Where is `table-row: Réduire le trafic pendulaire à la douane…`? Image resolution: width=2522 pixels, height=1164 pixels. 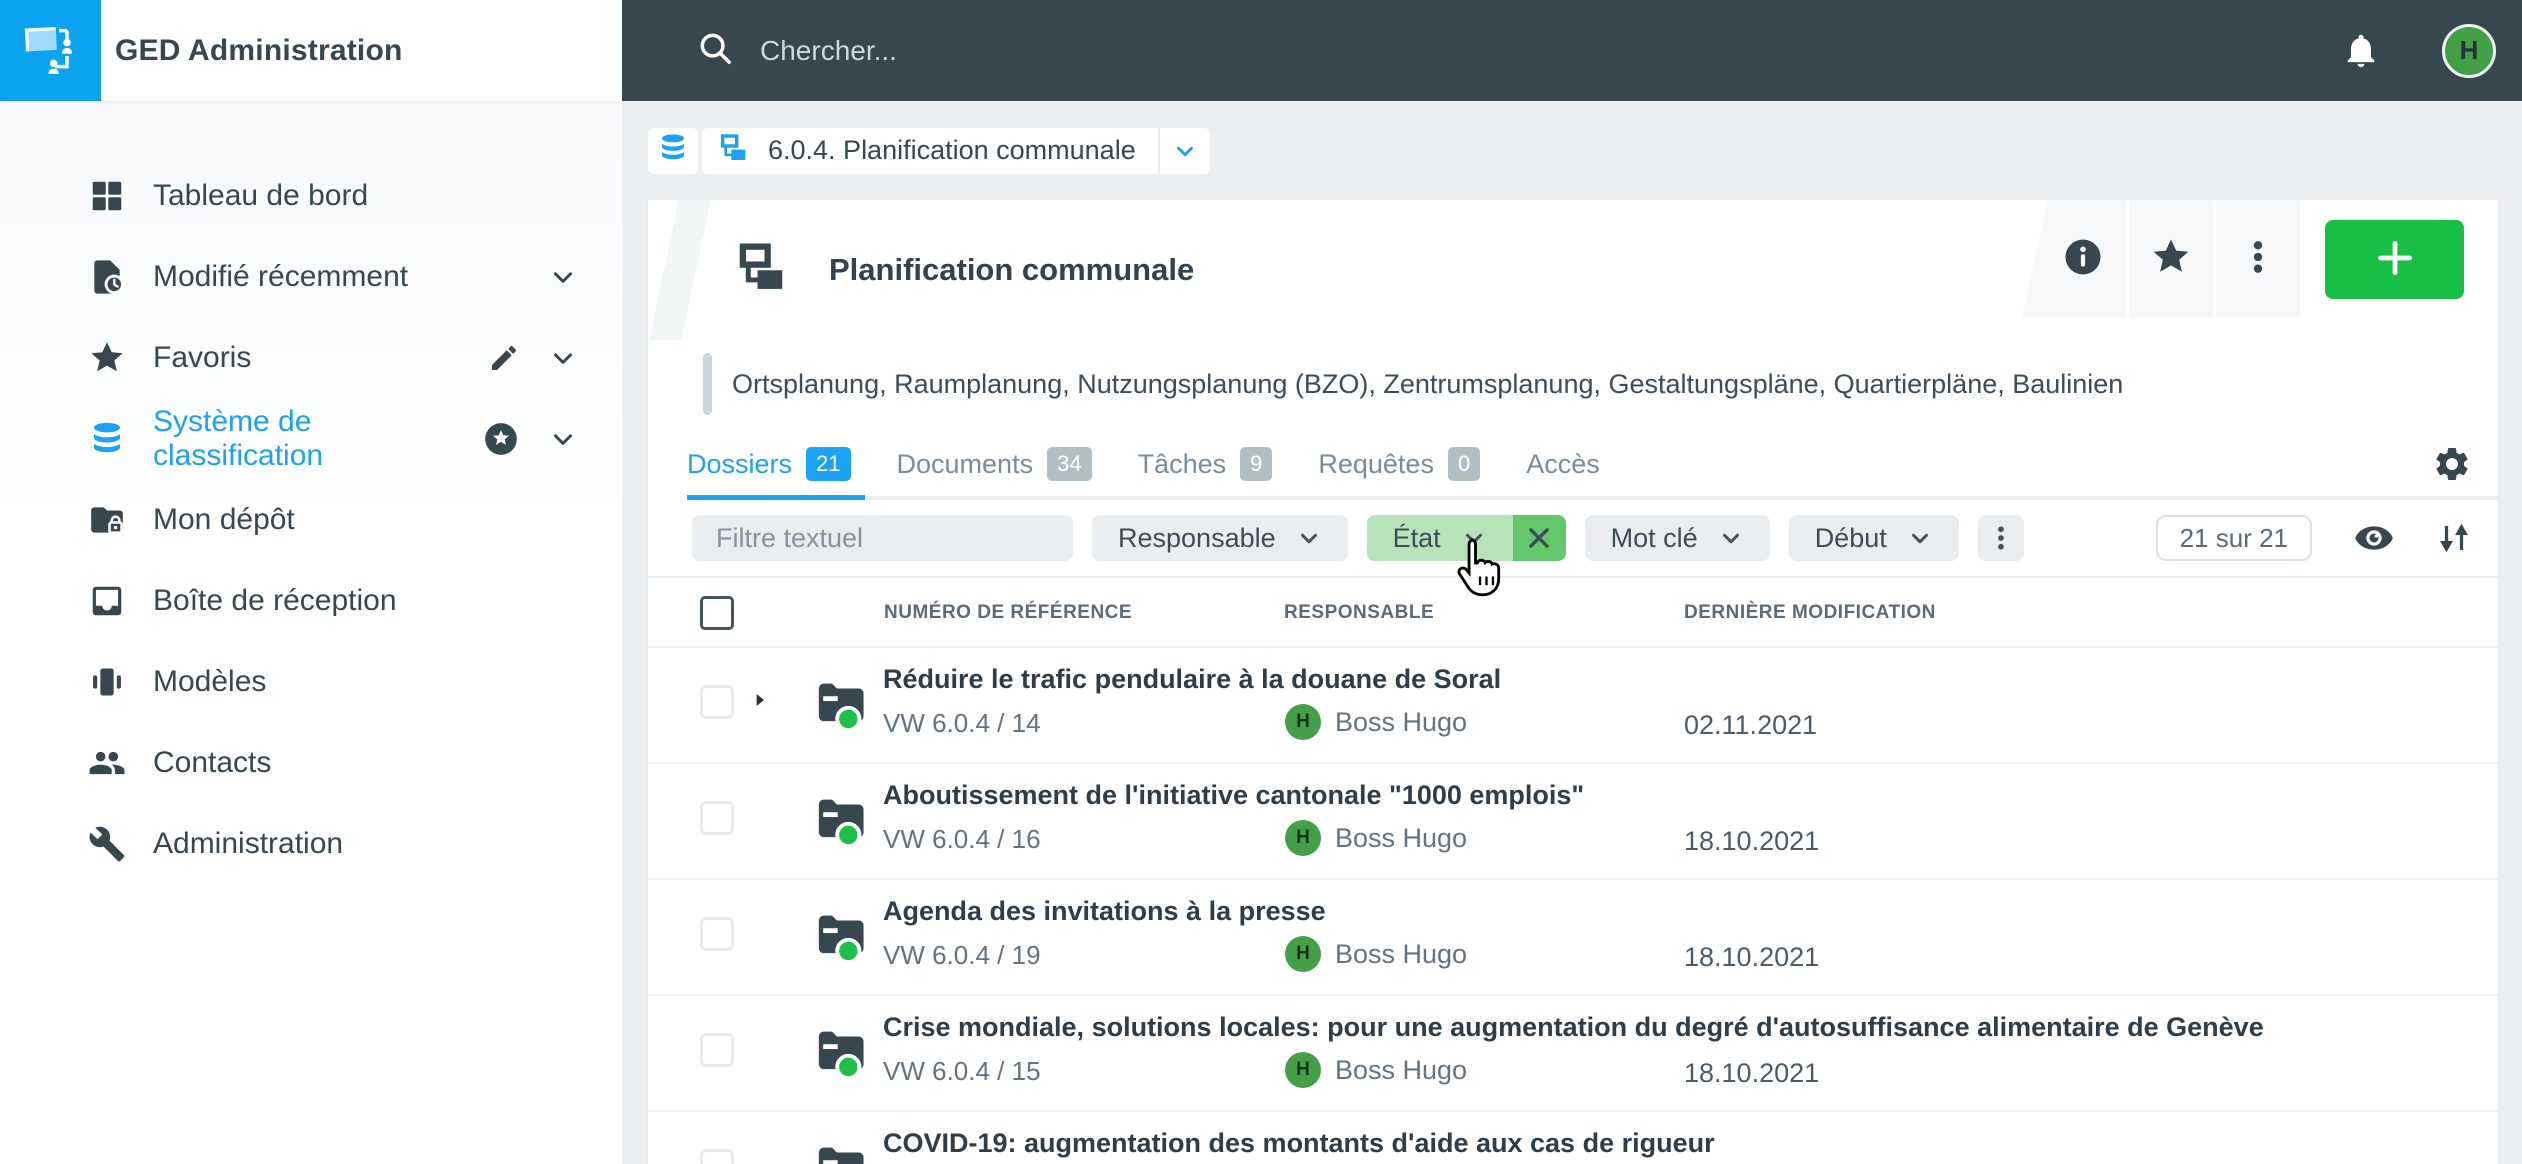 table-row: Réduire le trafic pendulaire à la douane… is located at coordinates (1573, 706).